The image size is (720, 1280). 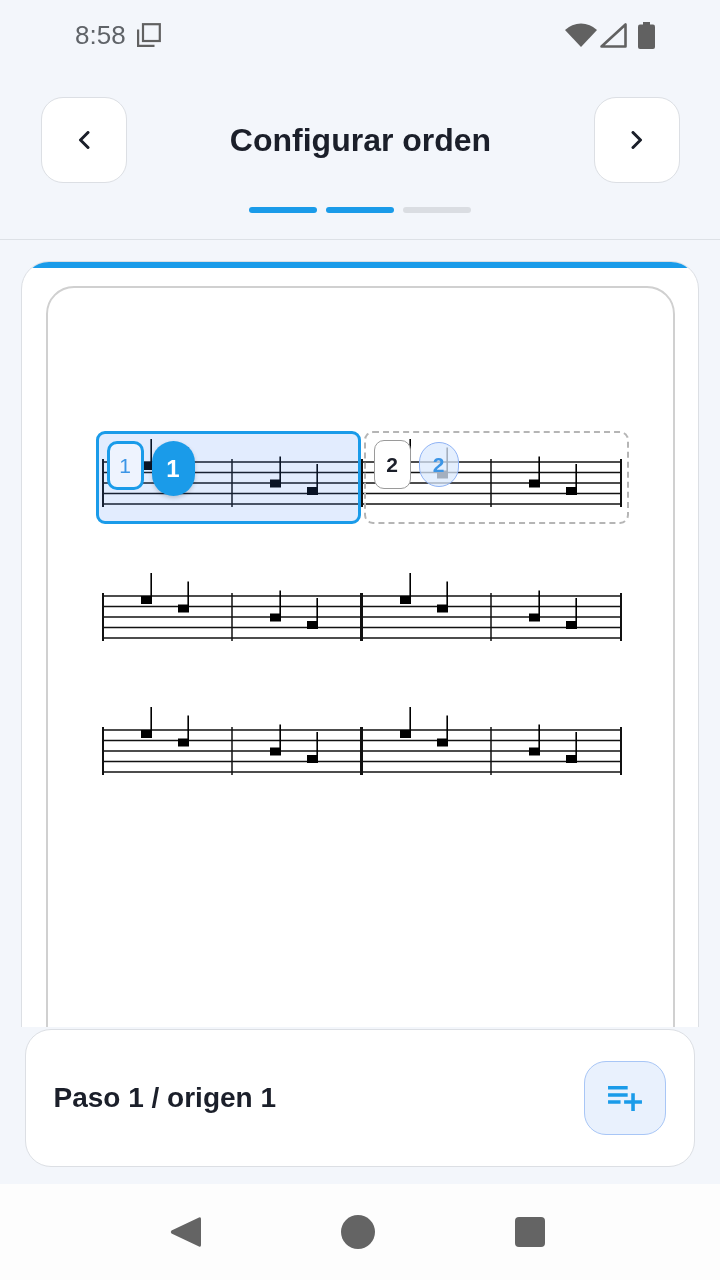 I want to click on list-add-icon, so click(x=624, y=1098).